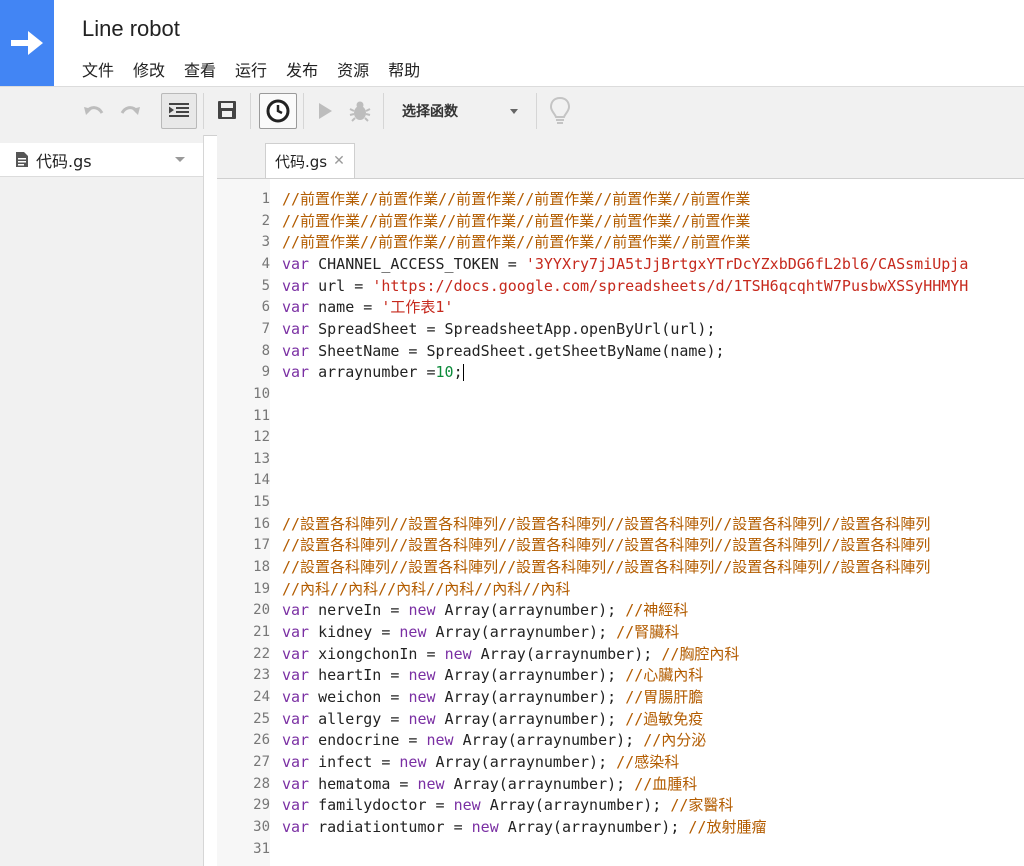 The image size is (1024, 866). Describe the element at coordinates (261, 718) in the screenshot. I see `line-number: 25` at that location.